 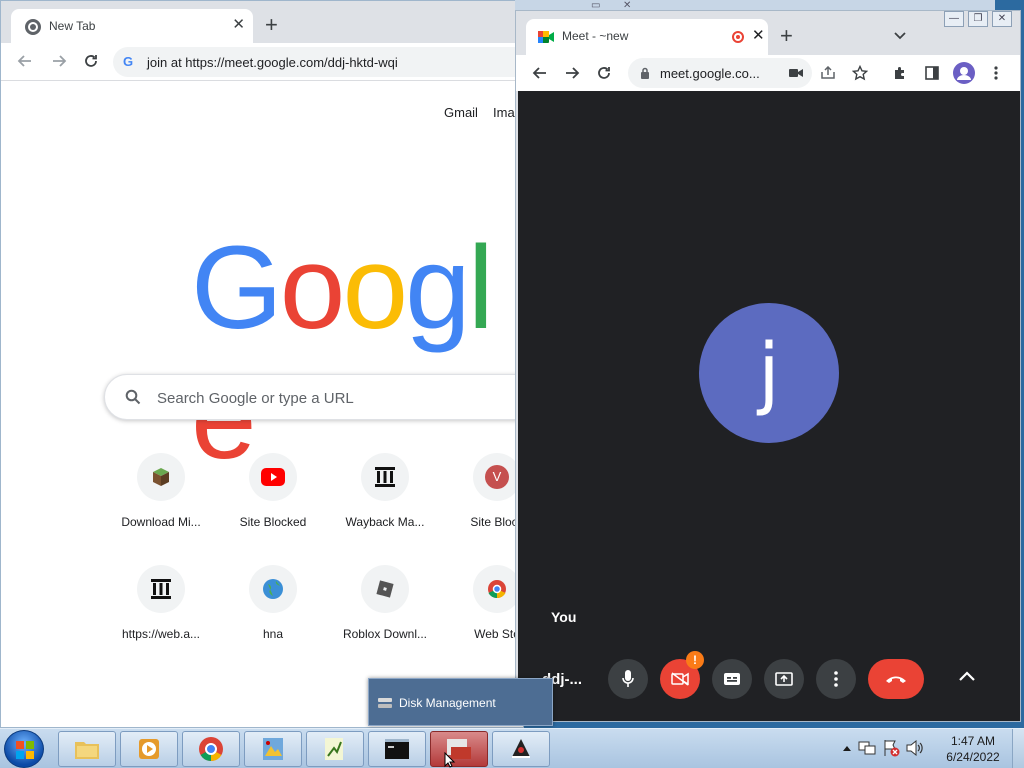 What do you see at coordinates (273, 522) in the screenshot?
I see `shortcut-label: Site Blocked` at bounding box center [273, 522].